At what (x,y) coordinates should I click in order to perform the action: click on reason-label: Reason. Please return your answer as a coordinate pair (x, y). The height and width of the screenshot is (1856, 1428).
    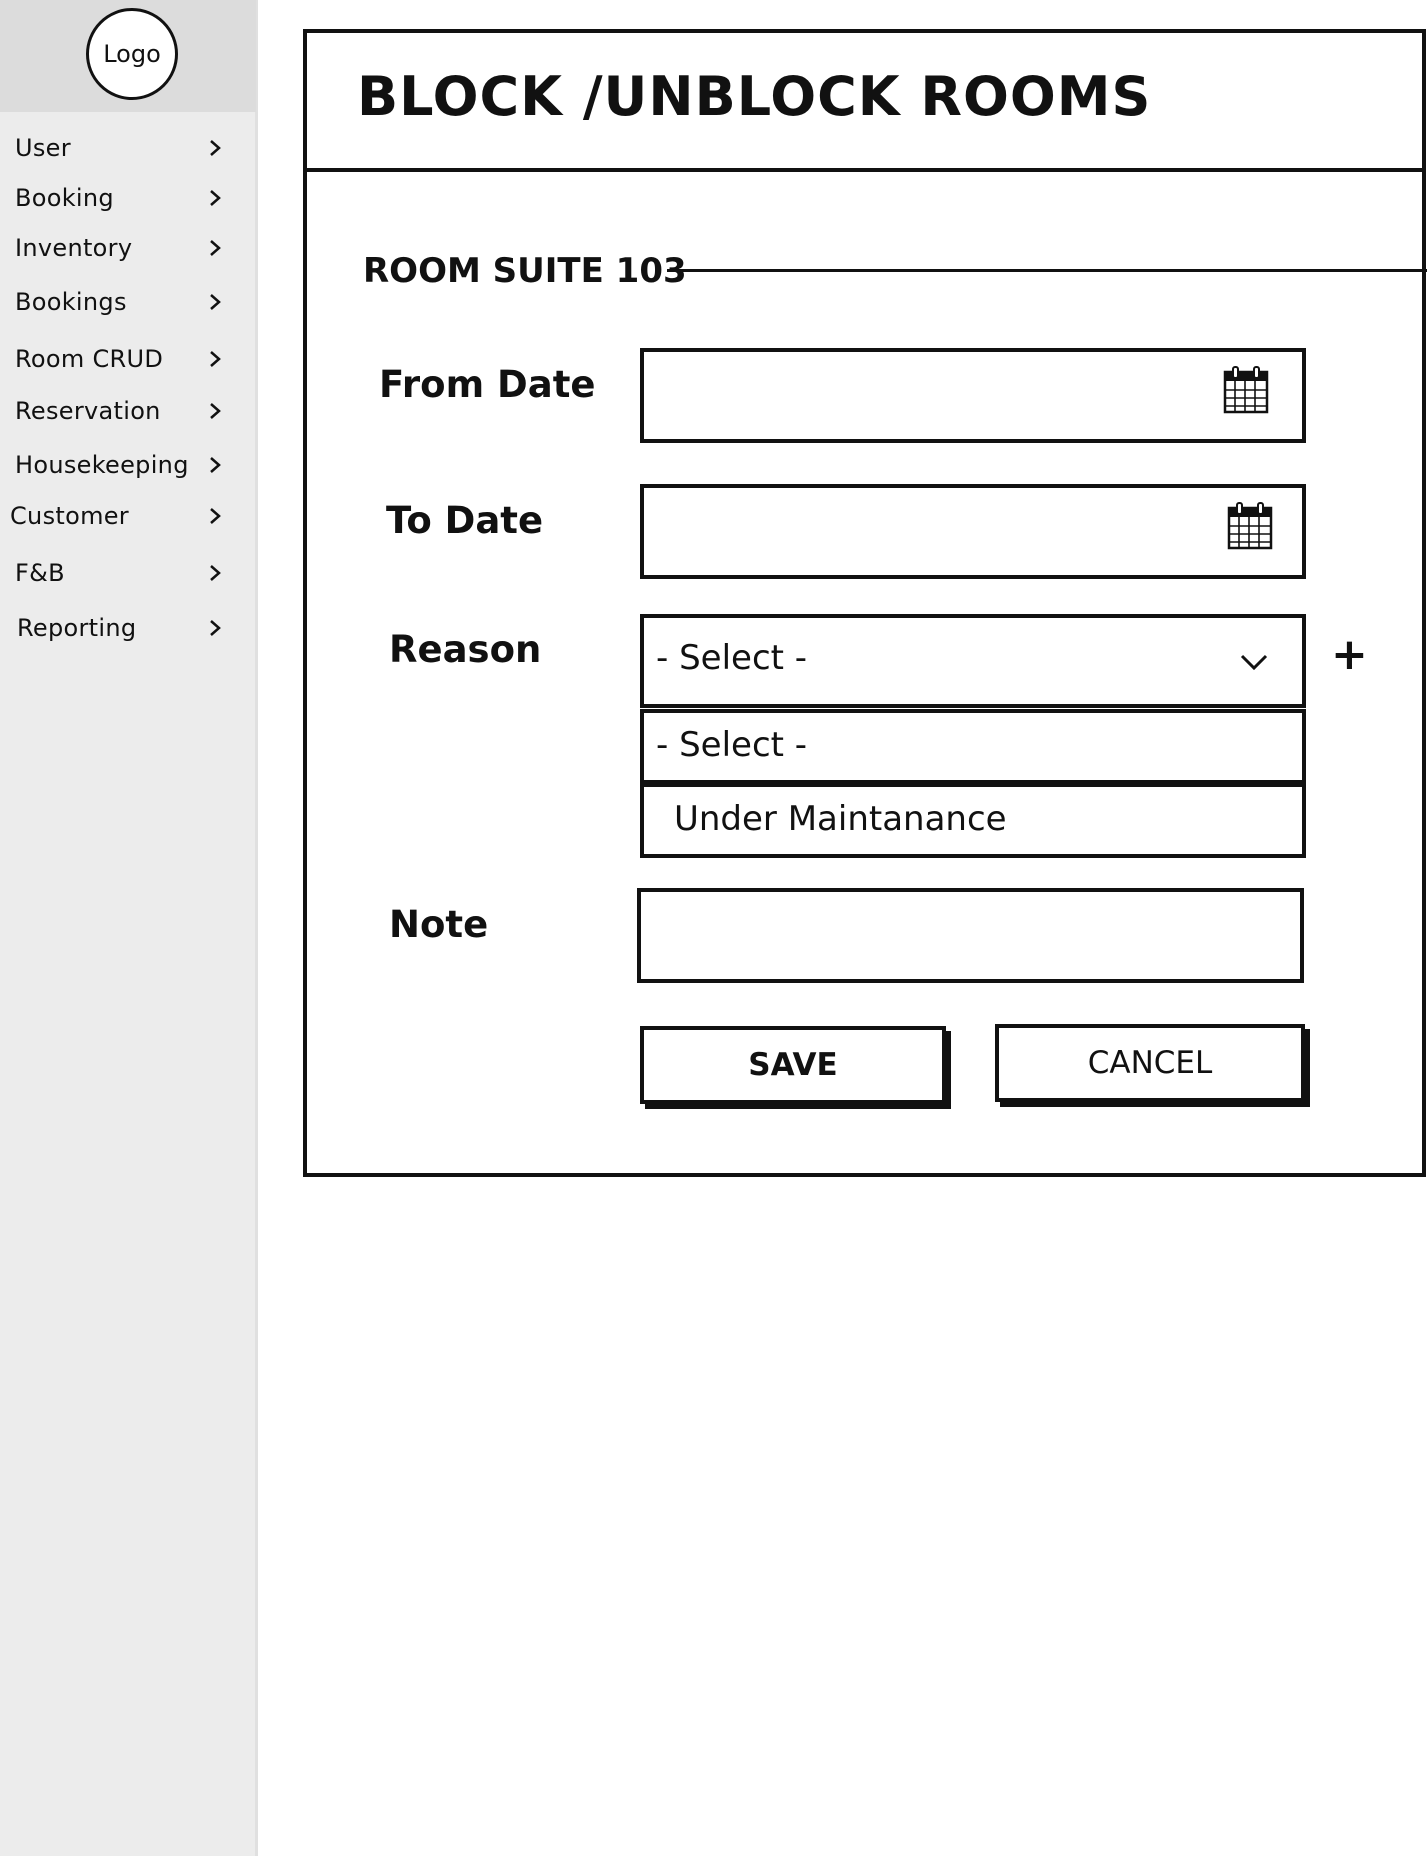
    Looking at the image, I should click on (465, 649).